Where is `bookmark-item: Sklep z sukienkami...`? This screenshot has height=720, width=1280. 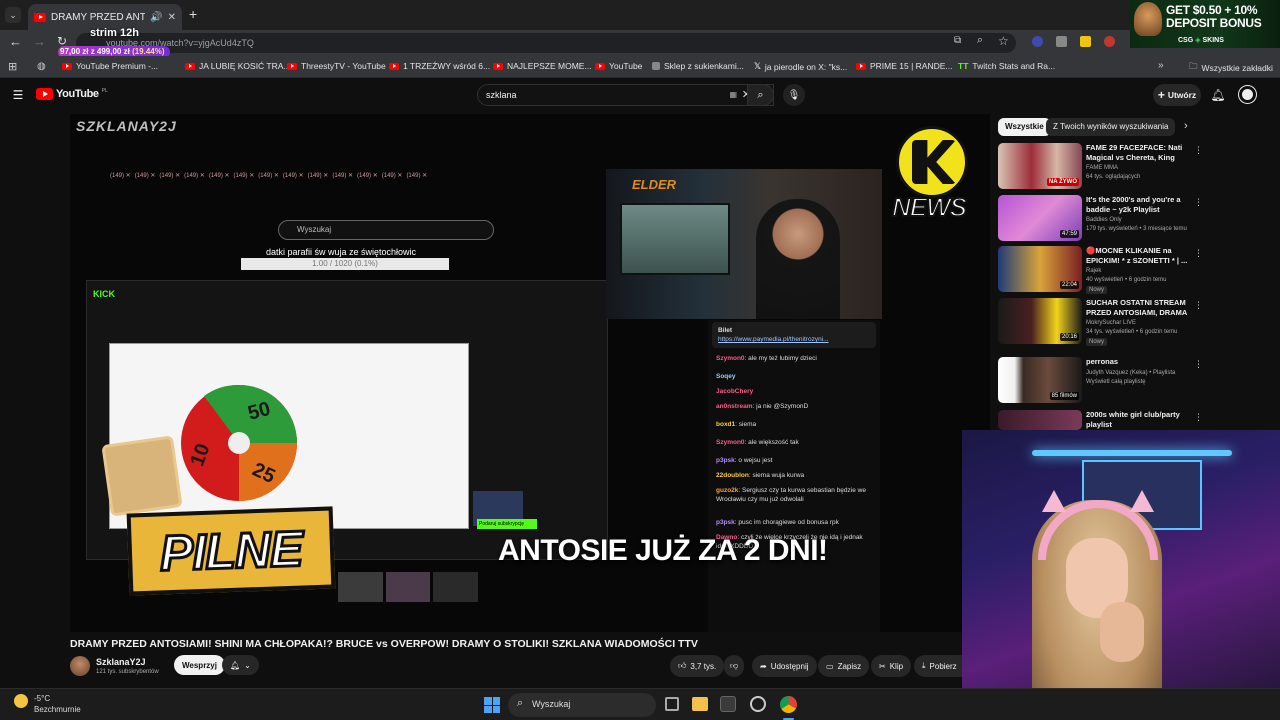
bookmark-item: Sklep z sukienkami... is located at coordinates (698, 66).